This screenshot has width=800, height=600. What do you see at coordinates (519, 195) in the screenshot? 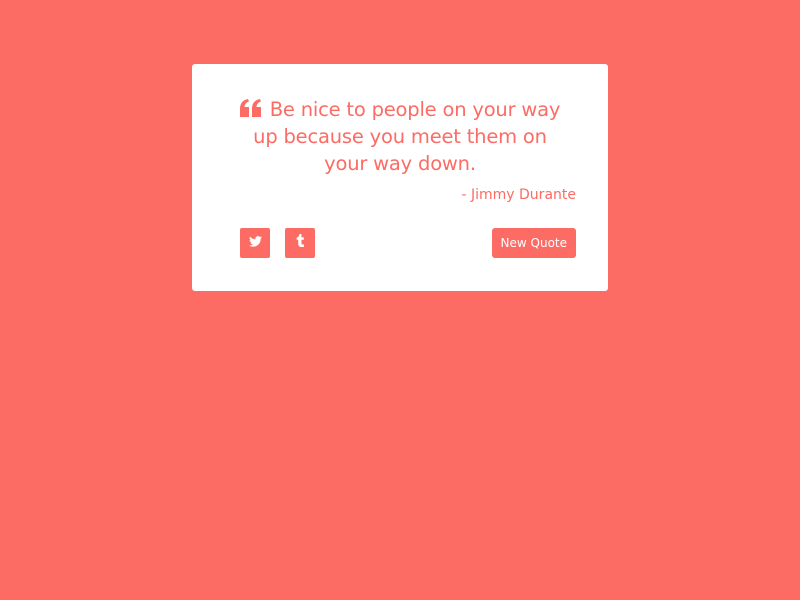
I see `quote-author: - Jimmy Durante` at bounding box center [519, 195].